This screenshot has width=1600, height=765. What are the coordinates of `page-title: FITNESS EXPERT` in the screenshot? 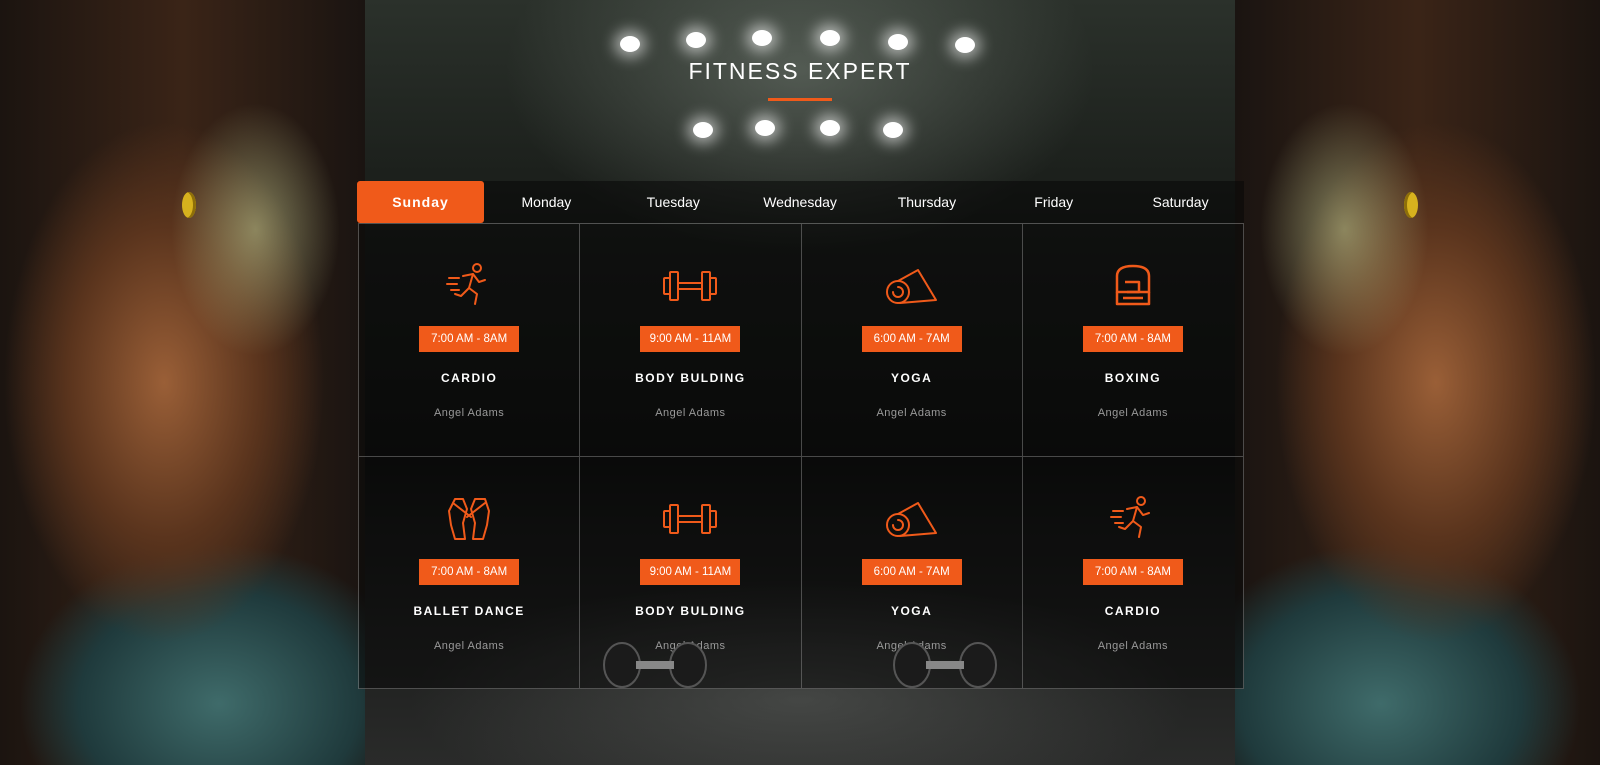 It's located at (800, 71).